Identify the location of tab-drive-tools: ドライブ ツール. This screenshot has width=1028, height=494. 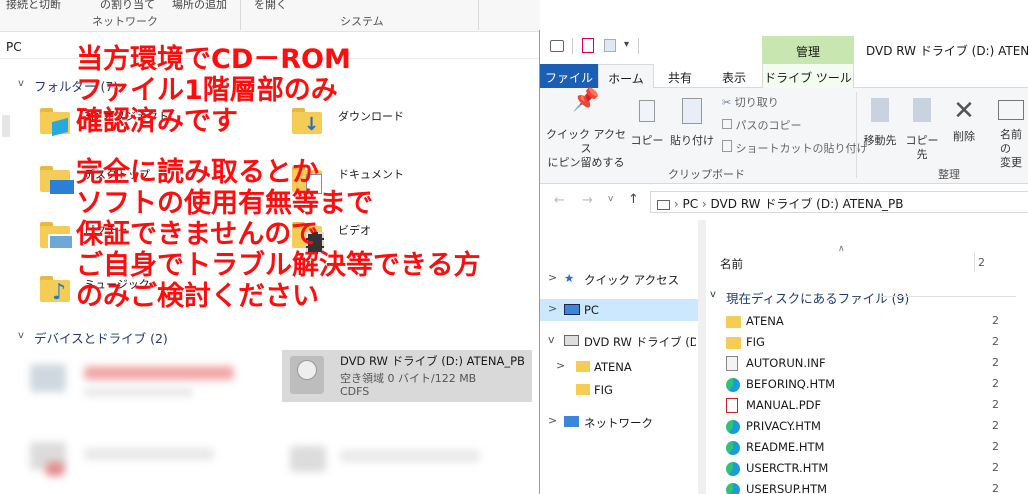
(808, 76).